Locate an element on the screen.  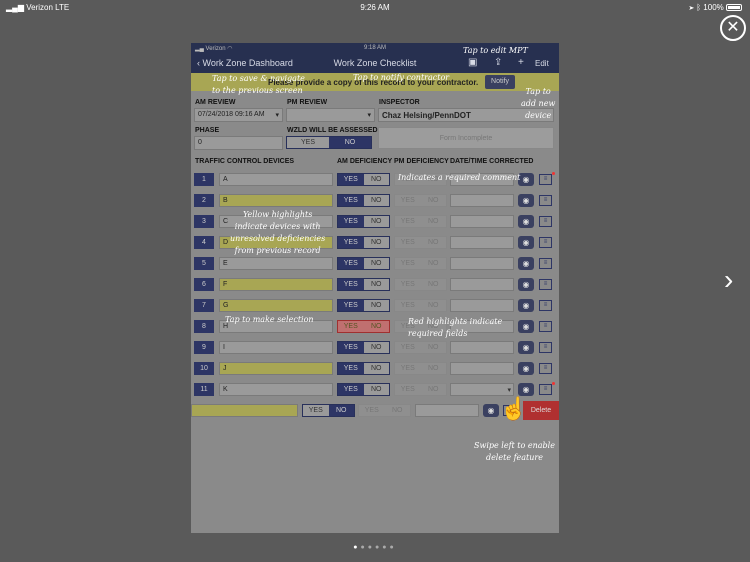
swiped-device-field is located at coordinates (244, 410).